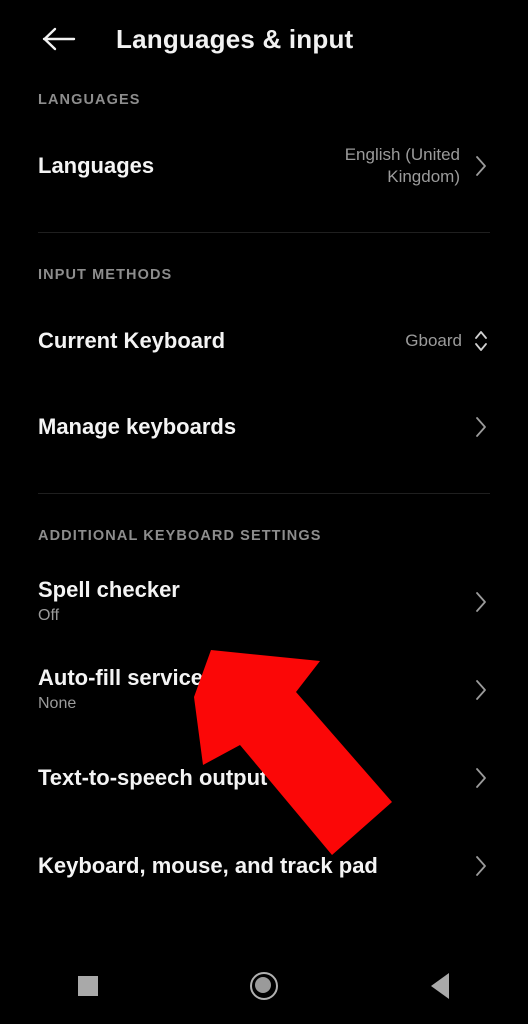 This screenshot has height=1024, width=528. I want to click on row-texts: Manage keyboards, so click(255, 426).